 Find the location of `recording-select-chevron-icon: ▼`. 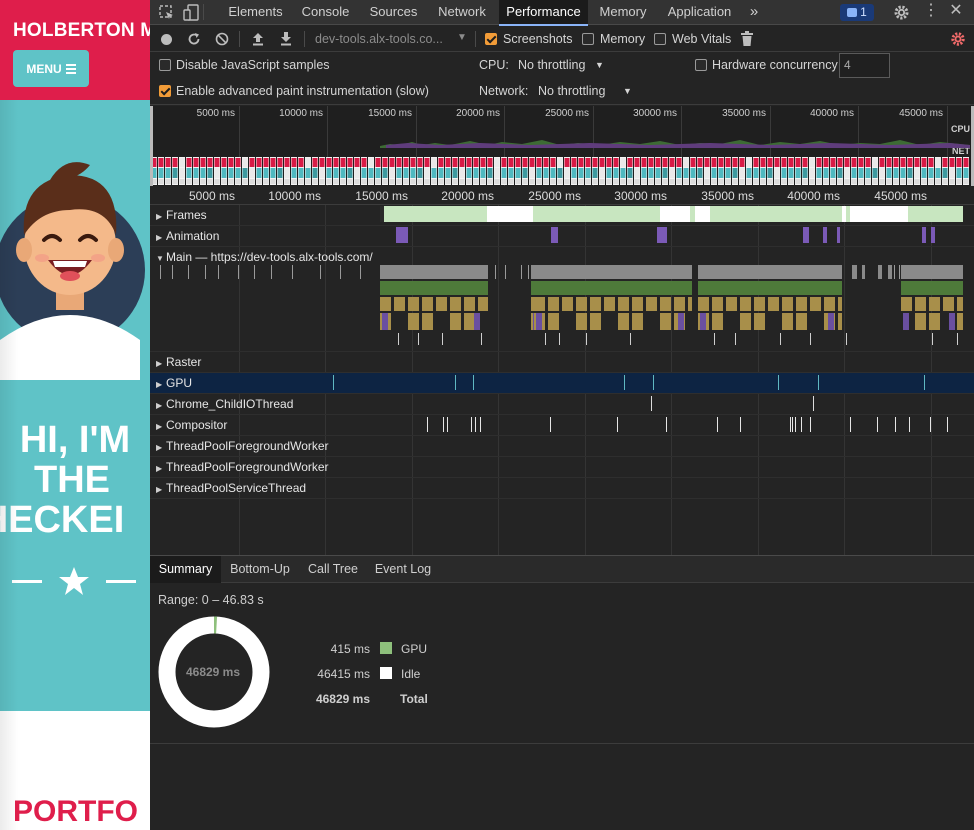

recording-select-chevron-icon: ▼ is located at coordinates (462, 37).